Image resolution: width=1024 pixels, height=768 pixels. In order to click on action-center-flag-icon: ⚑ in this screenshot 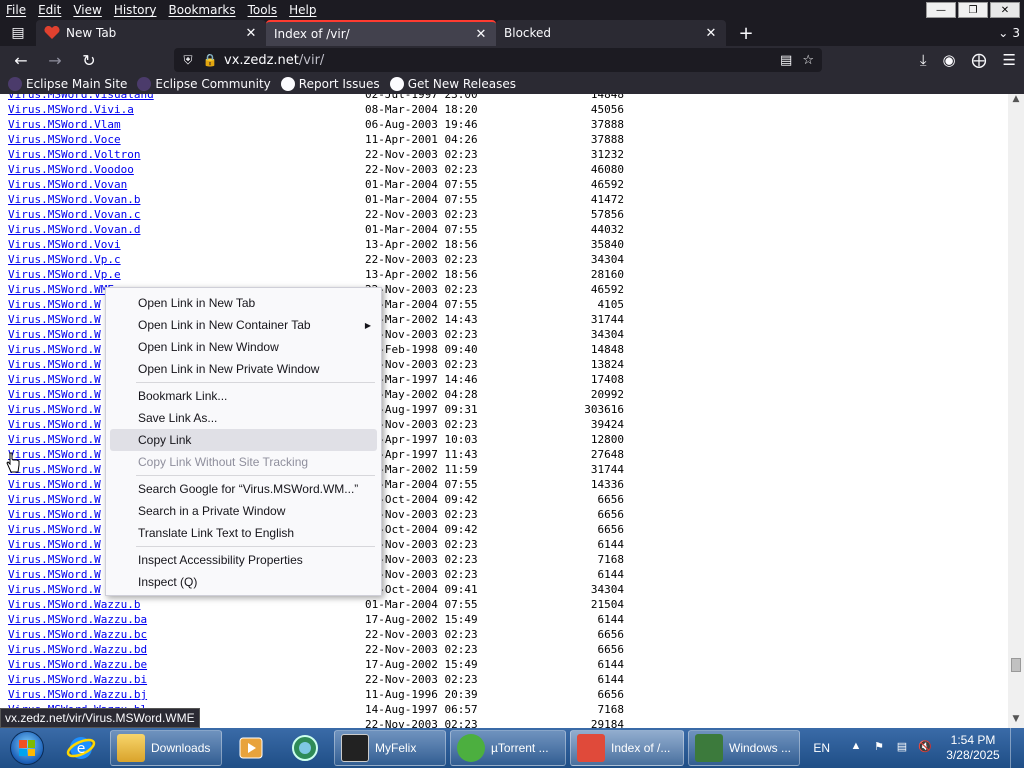, I will do `click(879, 748)`.